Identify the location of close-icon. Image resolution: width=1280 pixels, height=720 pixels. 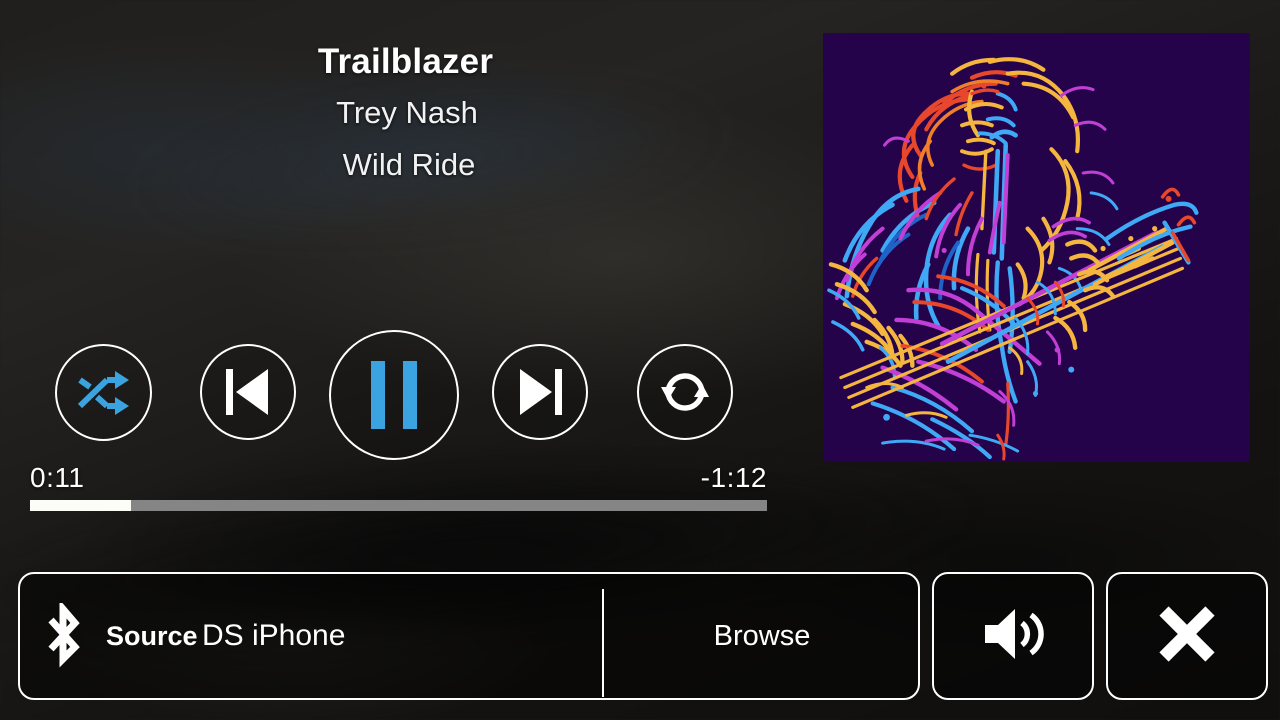
(1187, 636).